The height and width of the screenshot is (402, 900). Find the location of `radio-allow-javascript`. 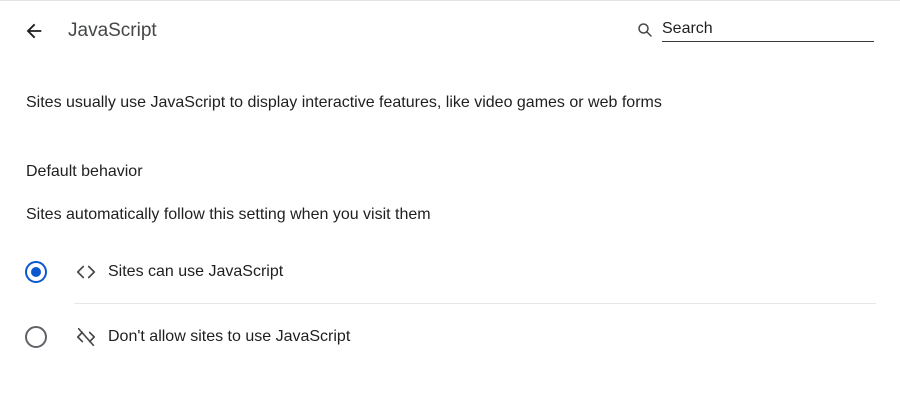

radio-allow-javascript is located at coordinates (36, 272).